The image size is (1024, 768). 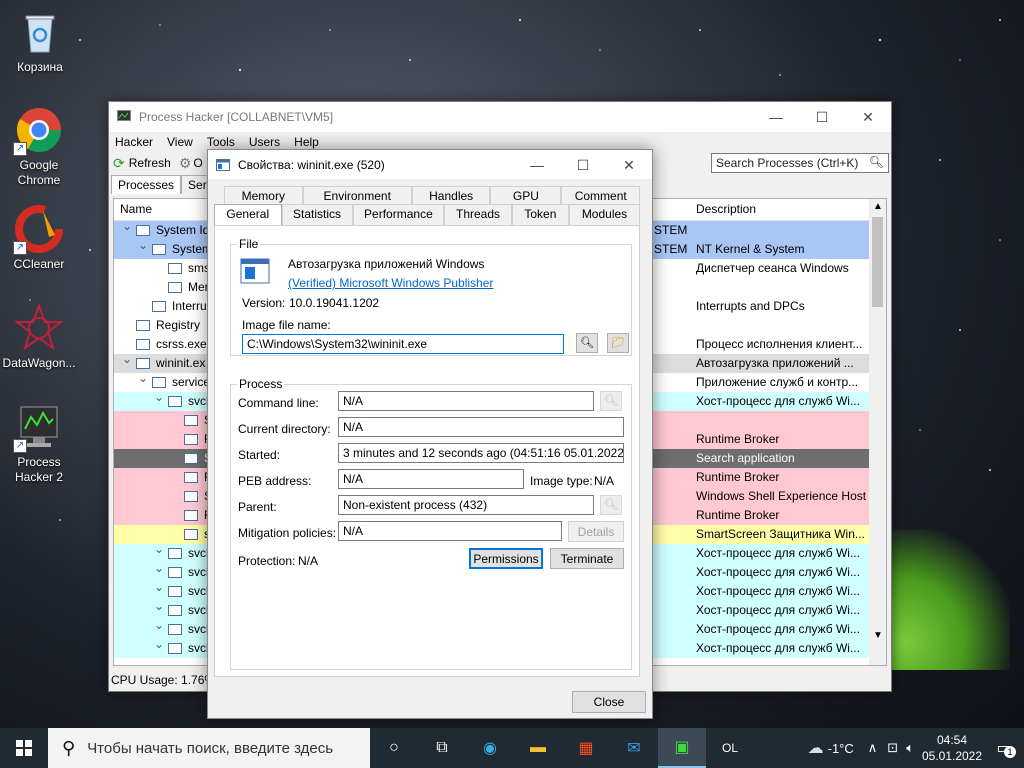 I want to click on peb-address-field: N/A, so click(x=431, y=479).